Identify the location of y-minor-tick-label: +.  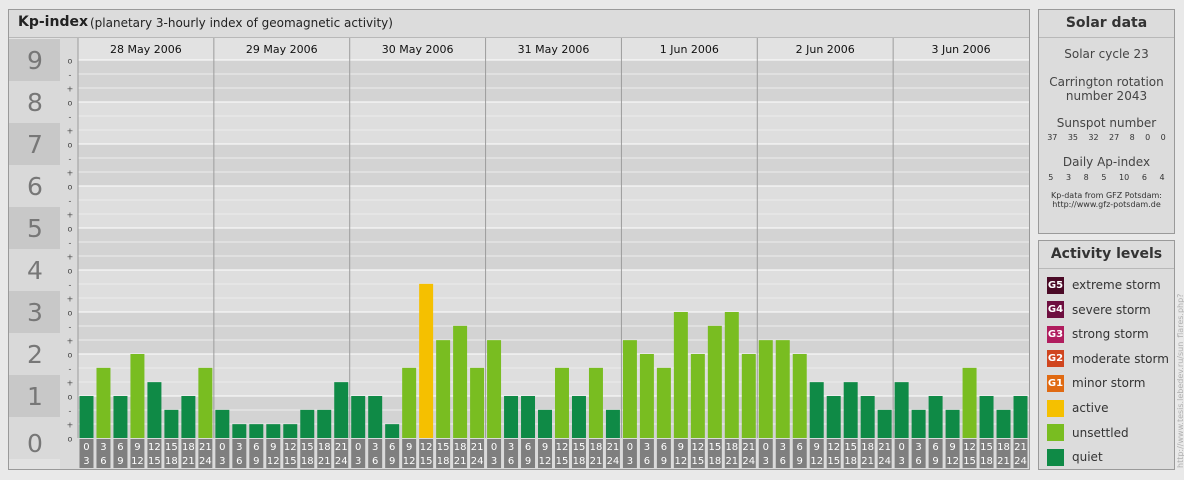
(70, 299).